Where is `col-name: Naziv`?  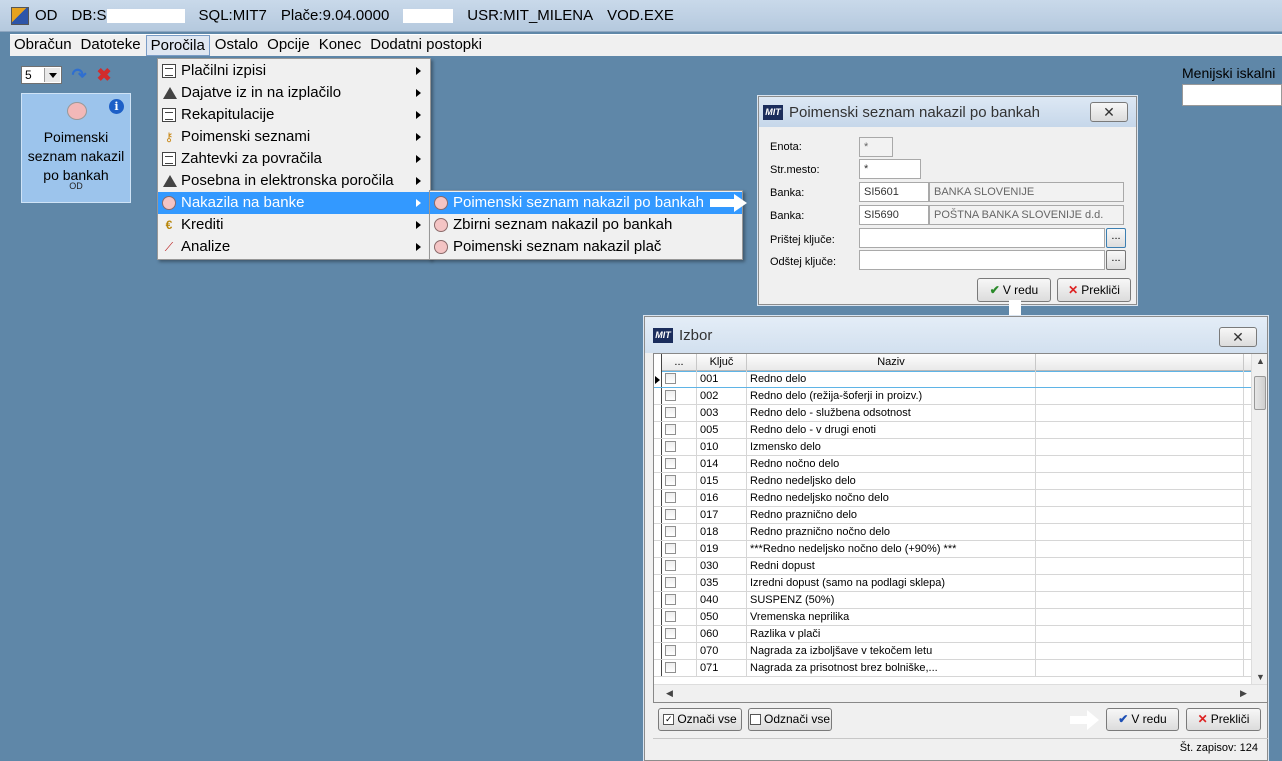
col-name: Naziv is located at coordinates (891, 362).